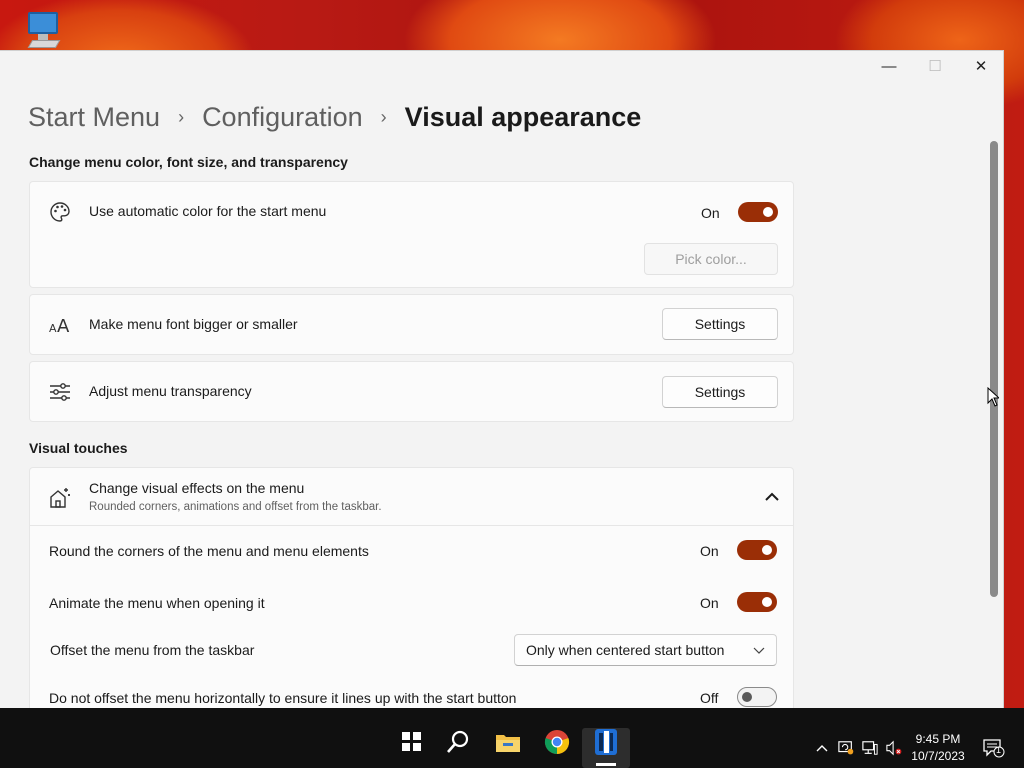 Image resolution: width=1024 pixels, height=768 pixels. What do you see at coordinates (411, 391) in the screenshot?
I see `transparency-card: Adjust menu transparency Settings` at bounding box center [411, 391].